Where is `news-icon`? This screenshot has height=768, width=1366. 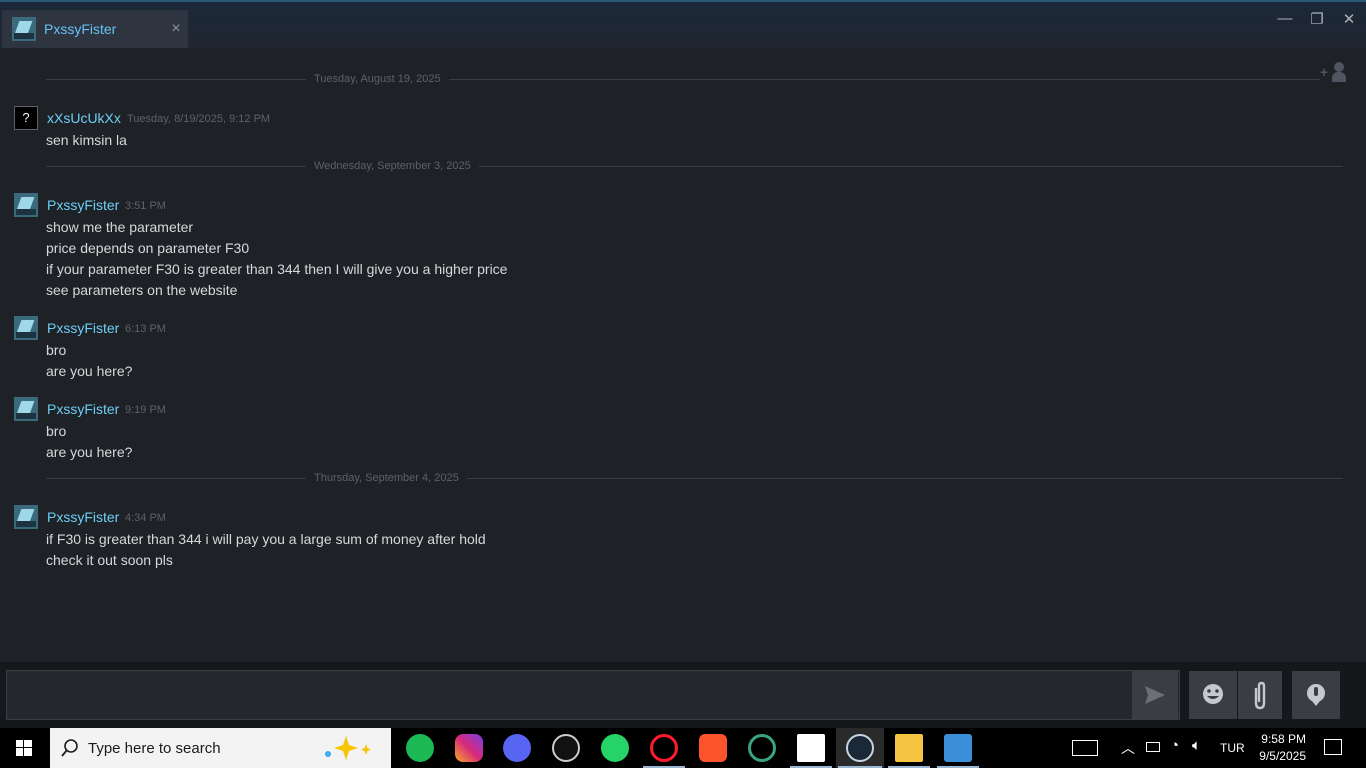
news-icon is located at coordinates (1085, 748).